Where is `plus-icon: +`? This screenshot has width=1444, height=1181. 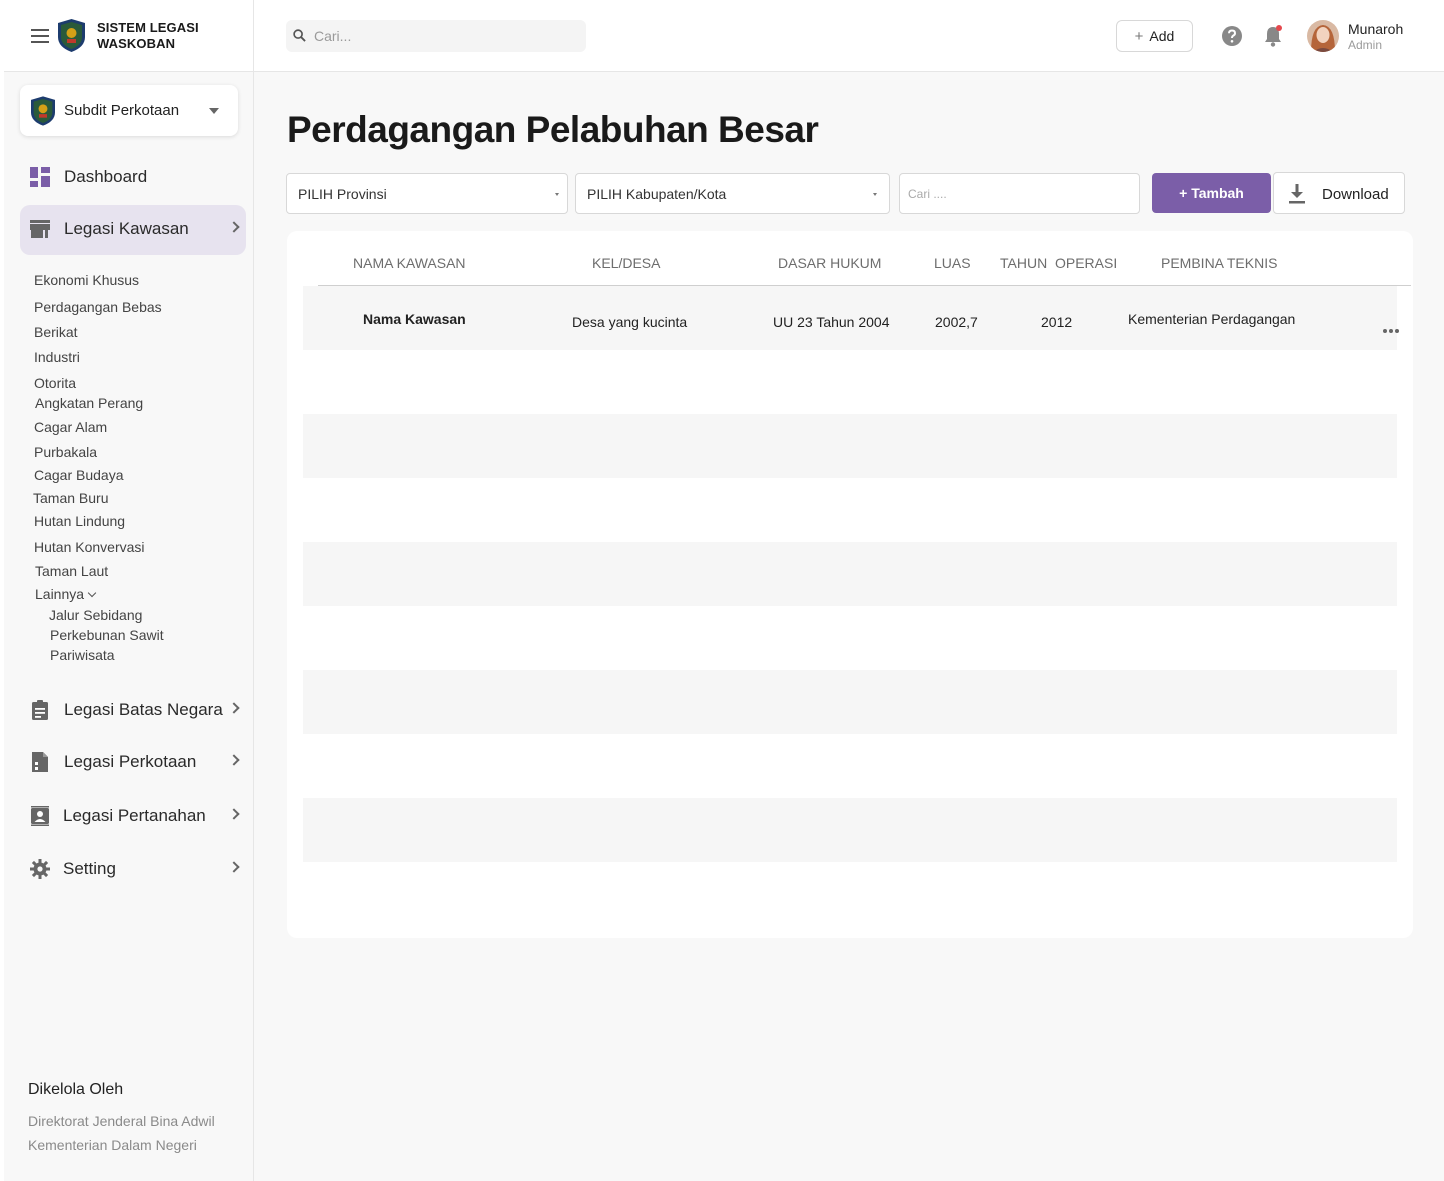 plus-icon: + is located at coordinates (1139, 36).